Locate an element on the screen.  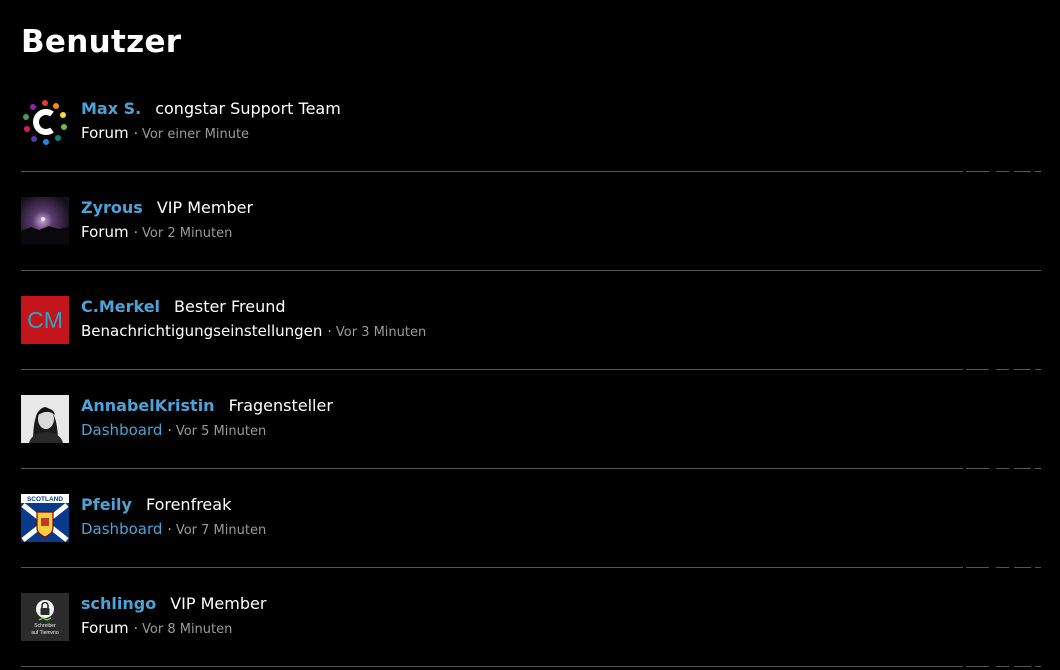
page-title: Benutzer is located at coordinates (101, 42).